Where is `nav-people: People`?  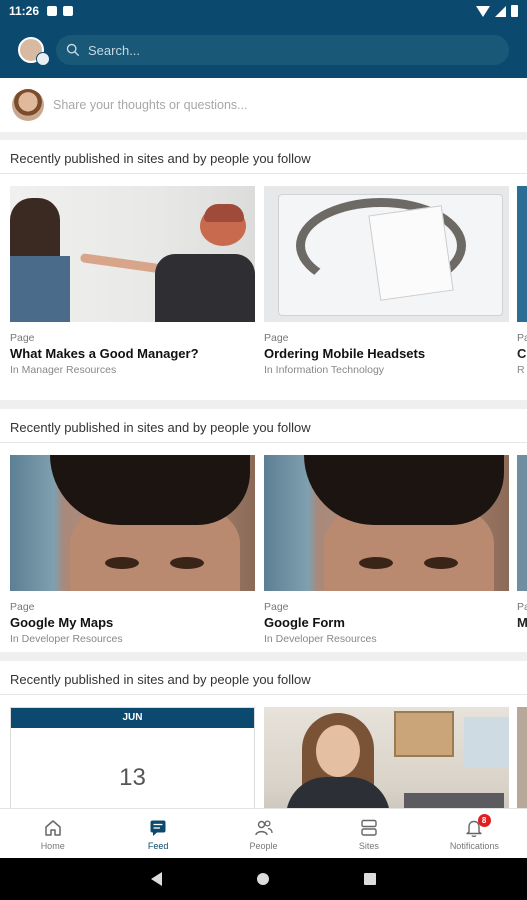
nav-people: People is located at coordinates (263, 833).